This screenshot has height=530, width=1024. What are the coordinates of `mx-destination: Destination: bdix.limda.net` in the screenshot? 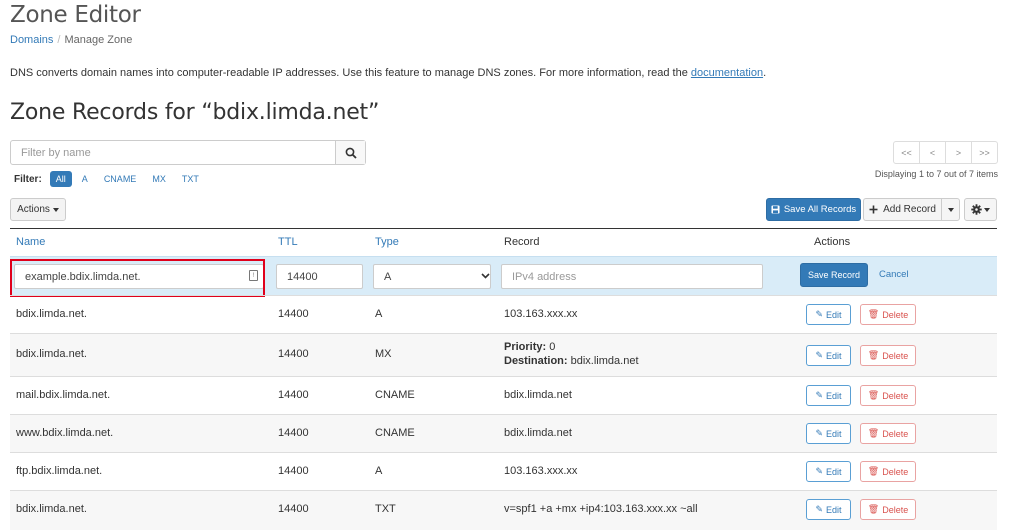 It's located at (571, 361).